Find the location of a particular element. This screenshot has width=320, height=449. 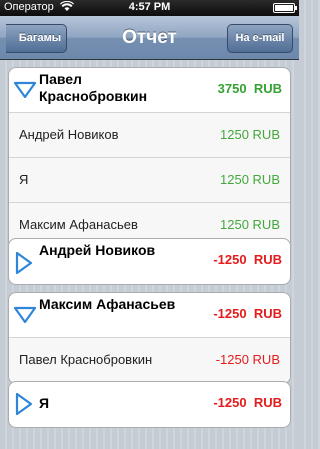

row-name: Максим Афанасьев is located at coordinates (78, 224).